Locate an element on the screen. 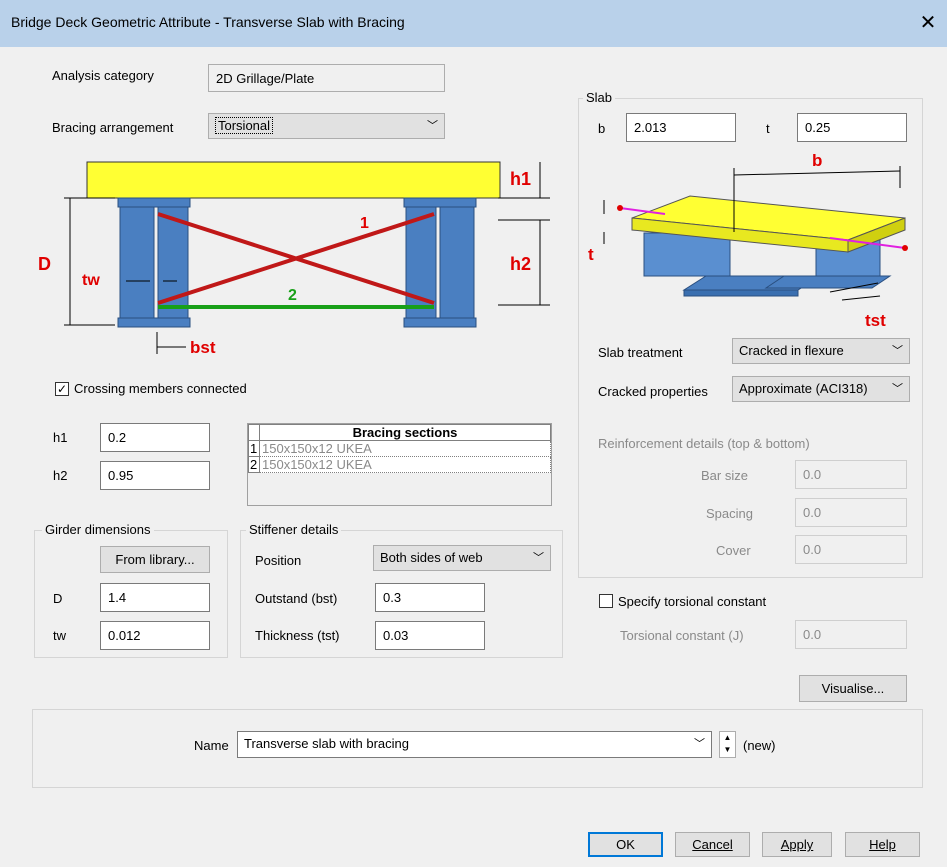 Image resolution: width=947 pixels, height=867 pixels. torsional-constant-checkbox is located at coordinates (606, 601).